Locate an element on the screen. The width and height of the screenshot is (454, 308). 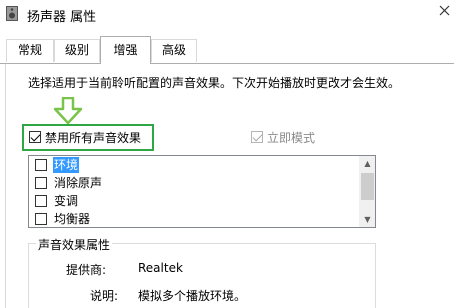
window-title: 扬声器 属性 is located at coordinates (62, 17).